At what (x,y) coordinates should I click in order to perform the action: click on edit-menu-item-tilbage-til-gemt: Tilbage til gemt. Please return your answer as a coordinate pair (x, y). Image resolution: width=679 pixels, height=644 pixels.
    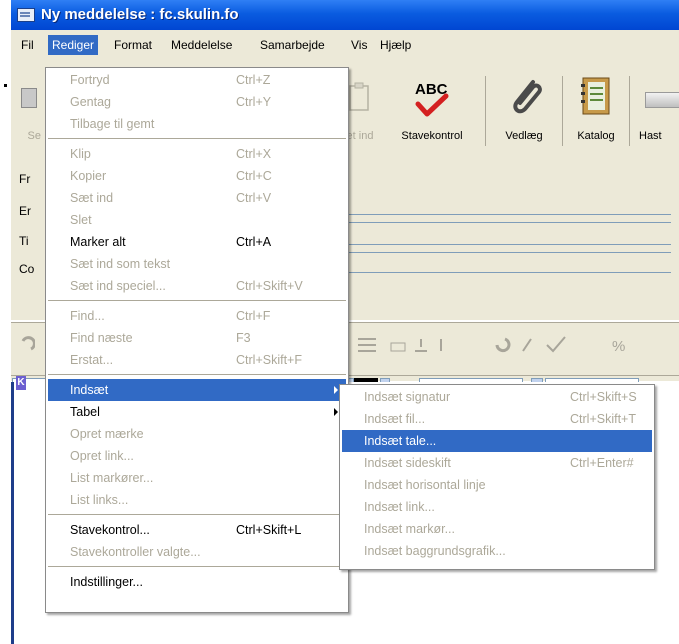
    Looking at the image, I should click on (197, 124).